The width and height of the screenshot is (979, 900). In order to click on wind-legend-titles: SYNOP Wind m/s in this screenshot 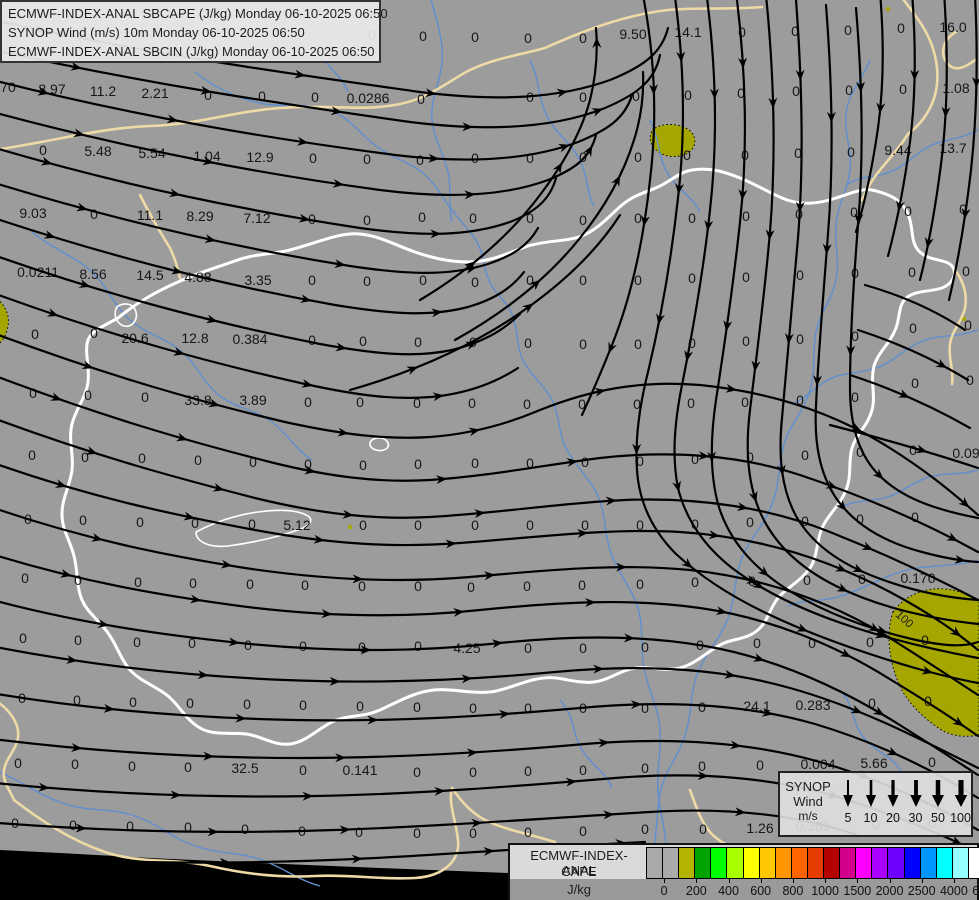, I will do `click(808, 804)`.